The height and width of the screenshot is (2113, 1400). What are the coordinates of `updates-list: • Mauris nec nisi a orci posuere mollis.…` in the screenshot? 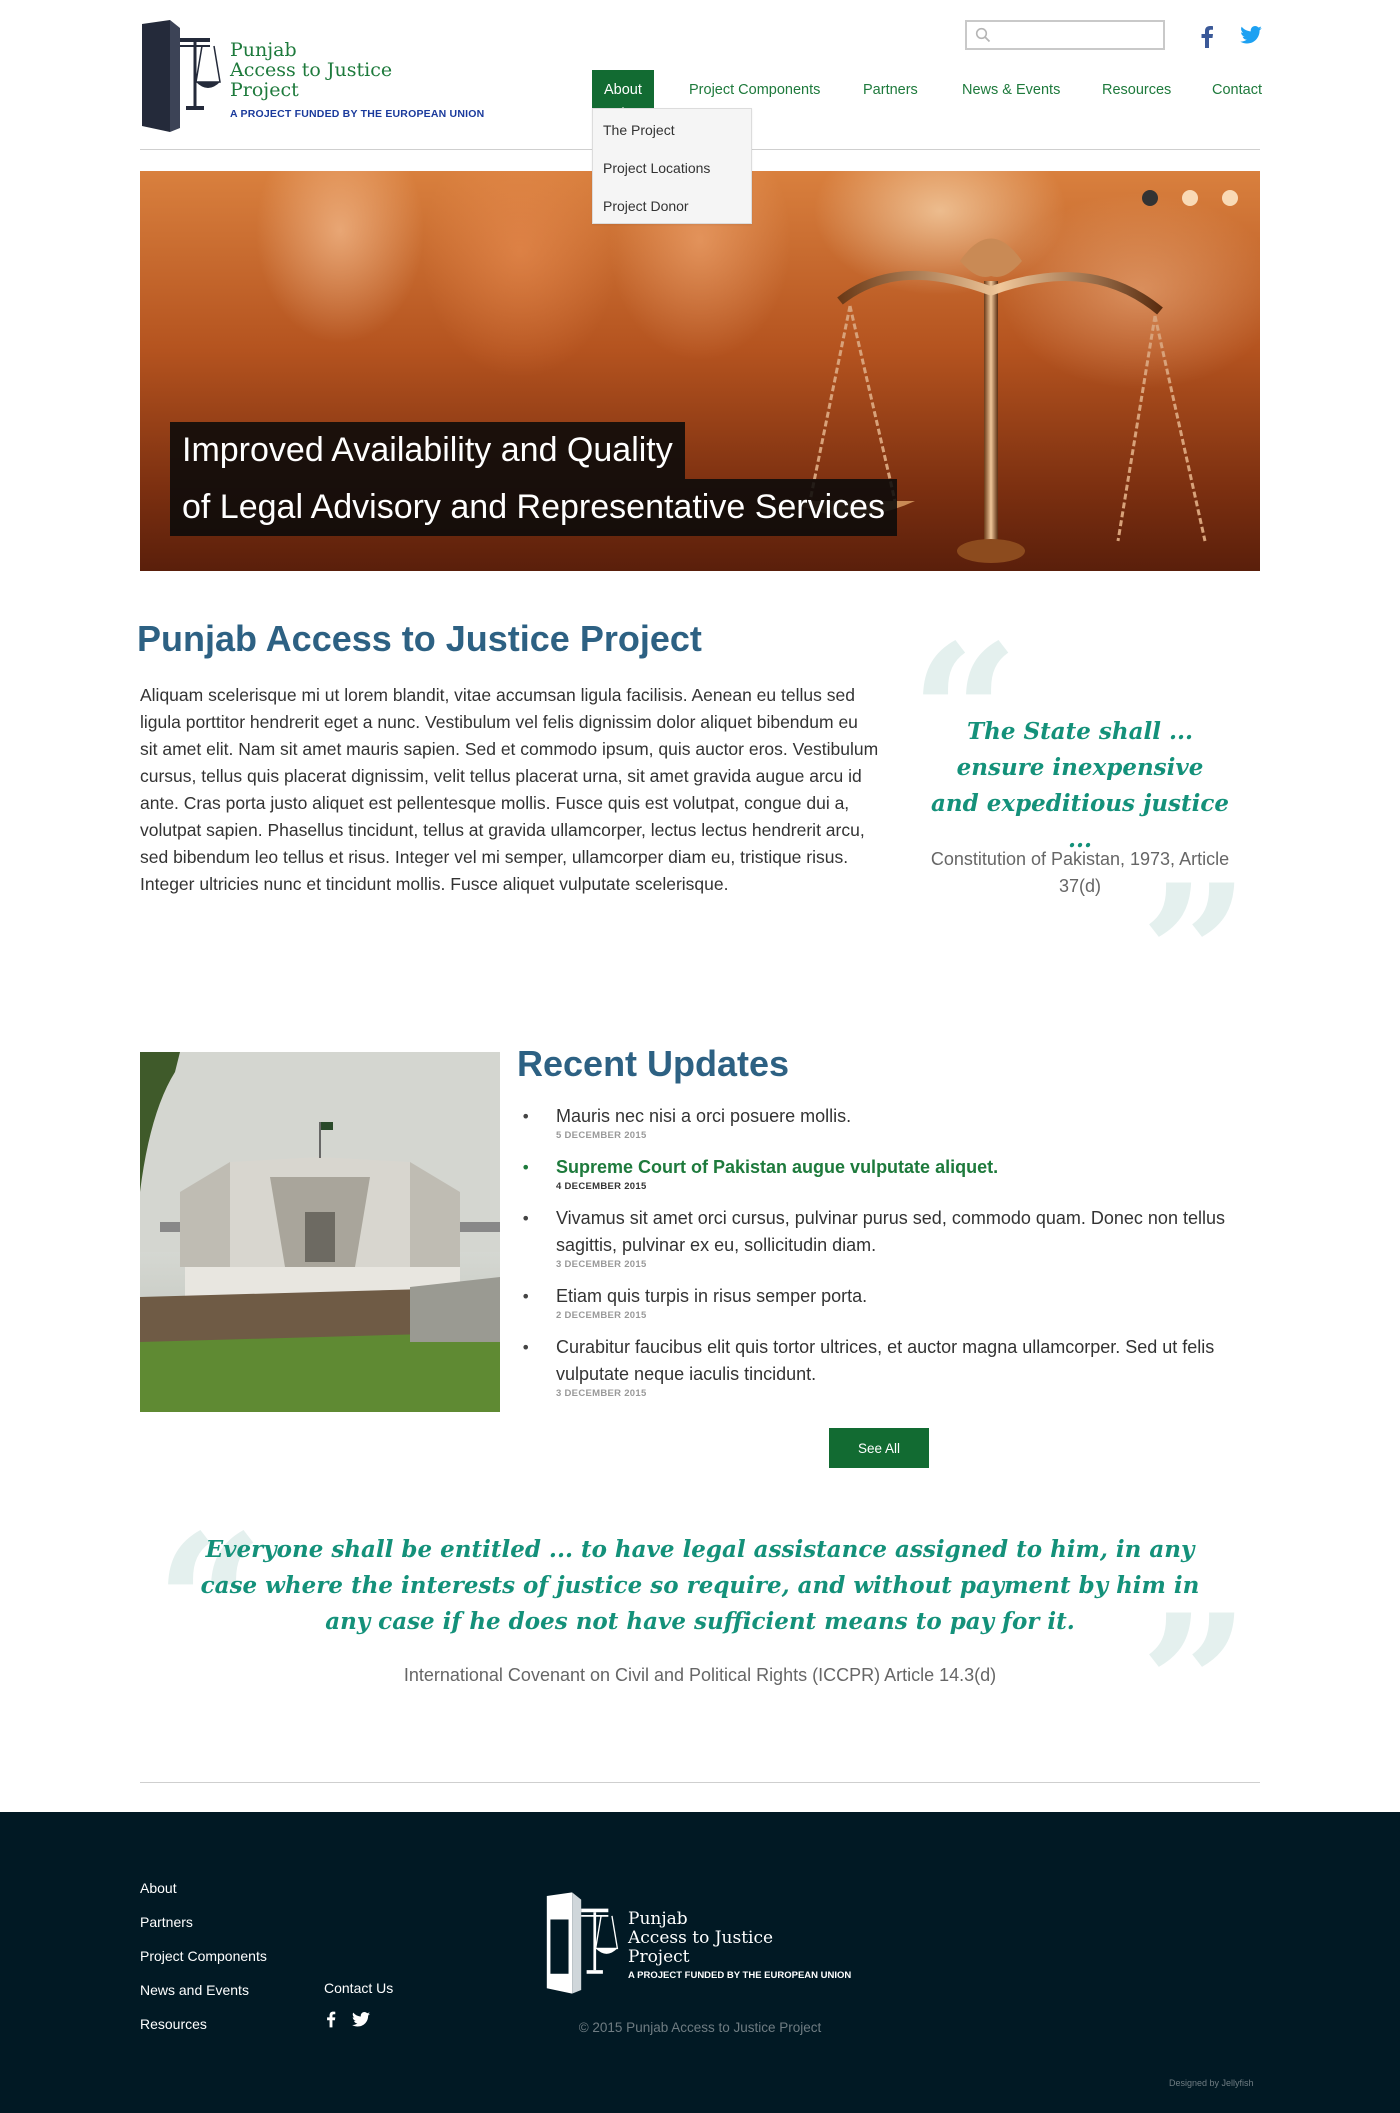 It's located at (890, 1257).